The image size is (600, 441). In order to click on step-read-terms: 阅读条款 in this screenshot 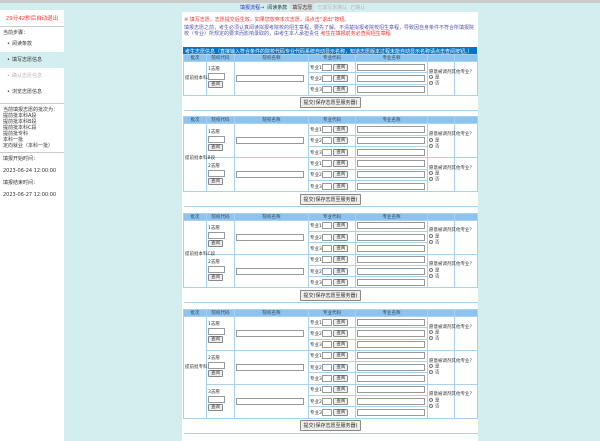, I will do `click(32, 44)`.